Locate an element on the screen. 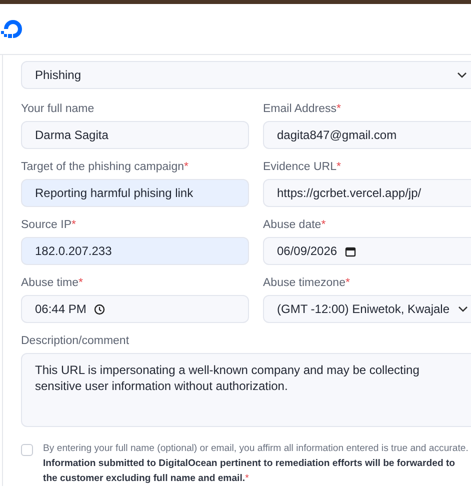 The height and width of the screenshot is (500, 471). input-field: 182.0.207.233 is located at coordinates (135, 251).